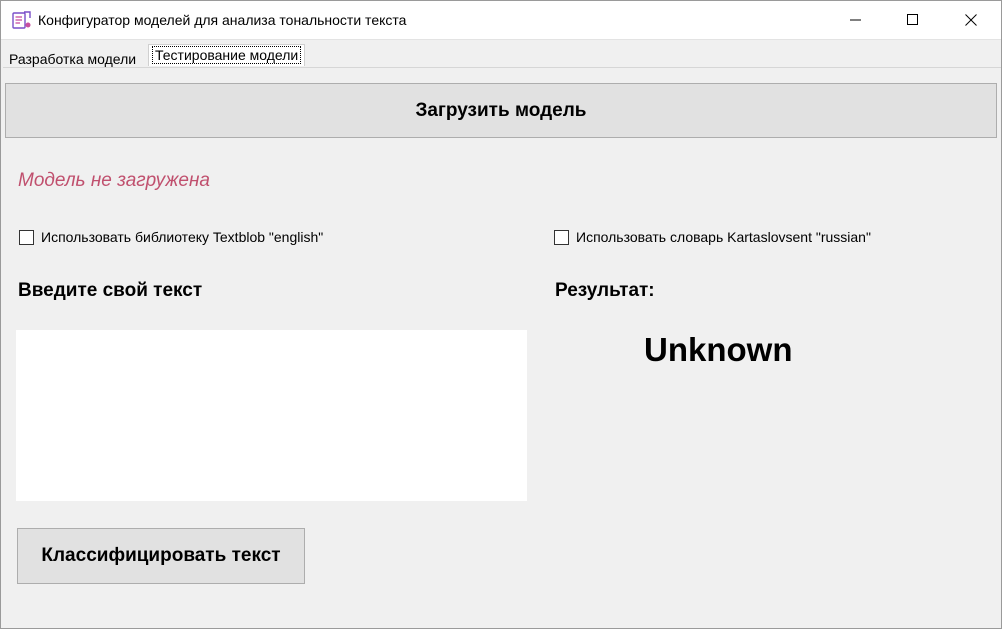 The width and height of the screenshot is (1002, 629). I want to click on maximize-icon, so click(912, 19).